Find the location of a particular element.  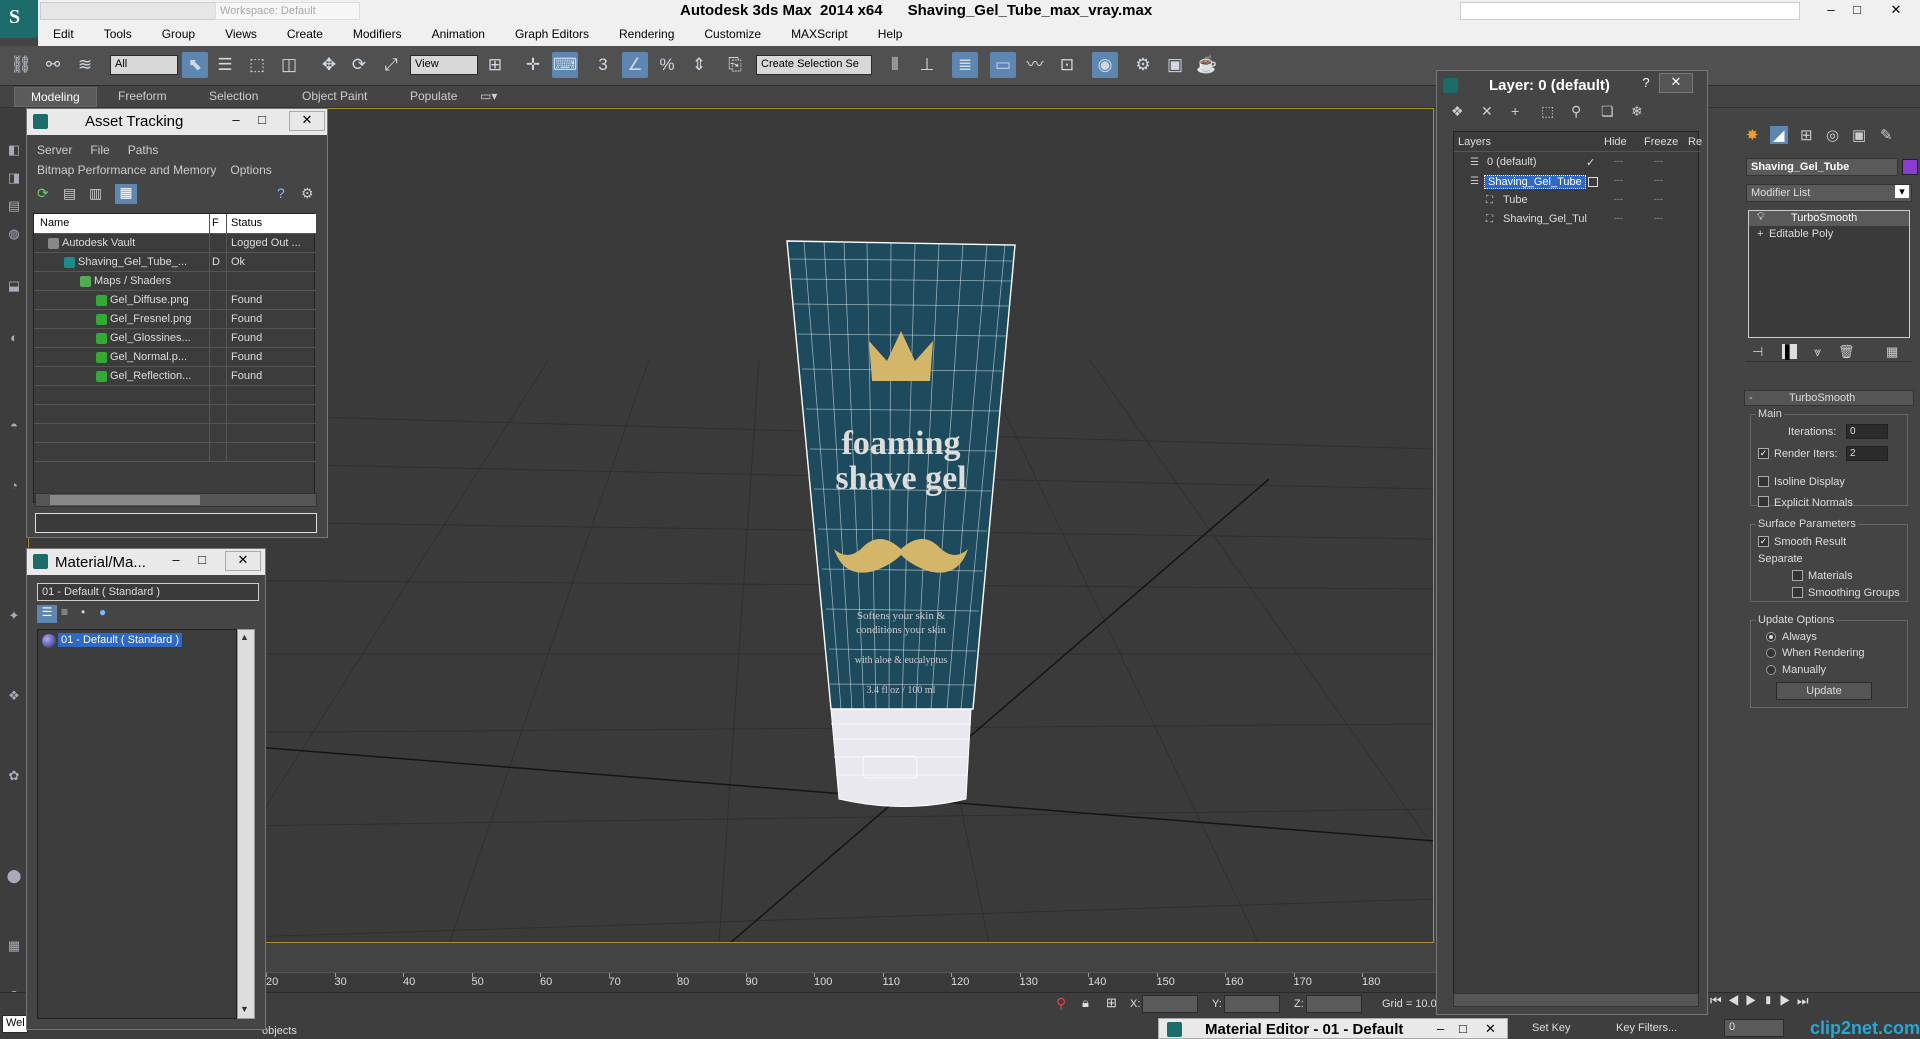

material-search-field: 01 - Default ( Standard ) is located at coordinates (148, 592).